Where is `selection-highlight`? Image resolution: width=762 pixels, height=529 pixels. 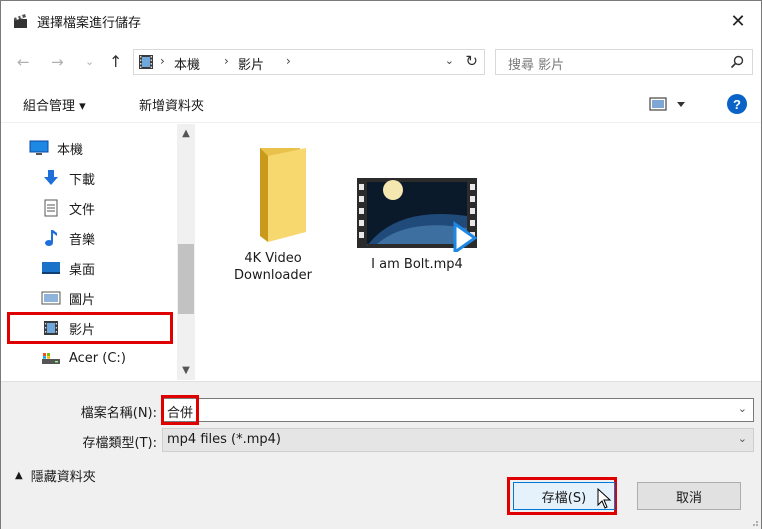 selection-highlight is located at coordinates (90, 328).